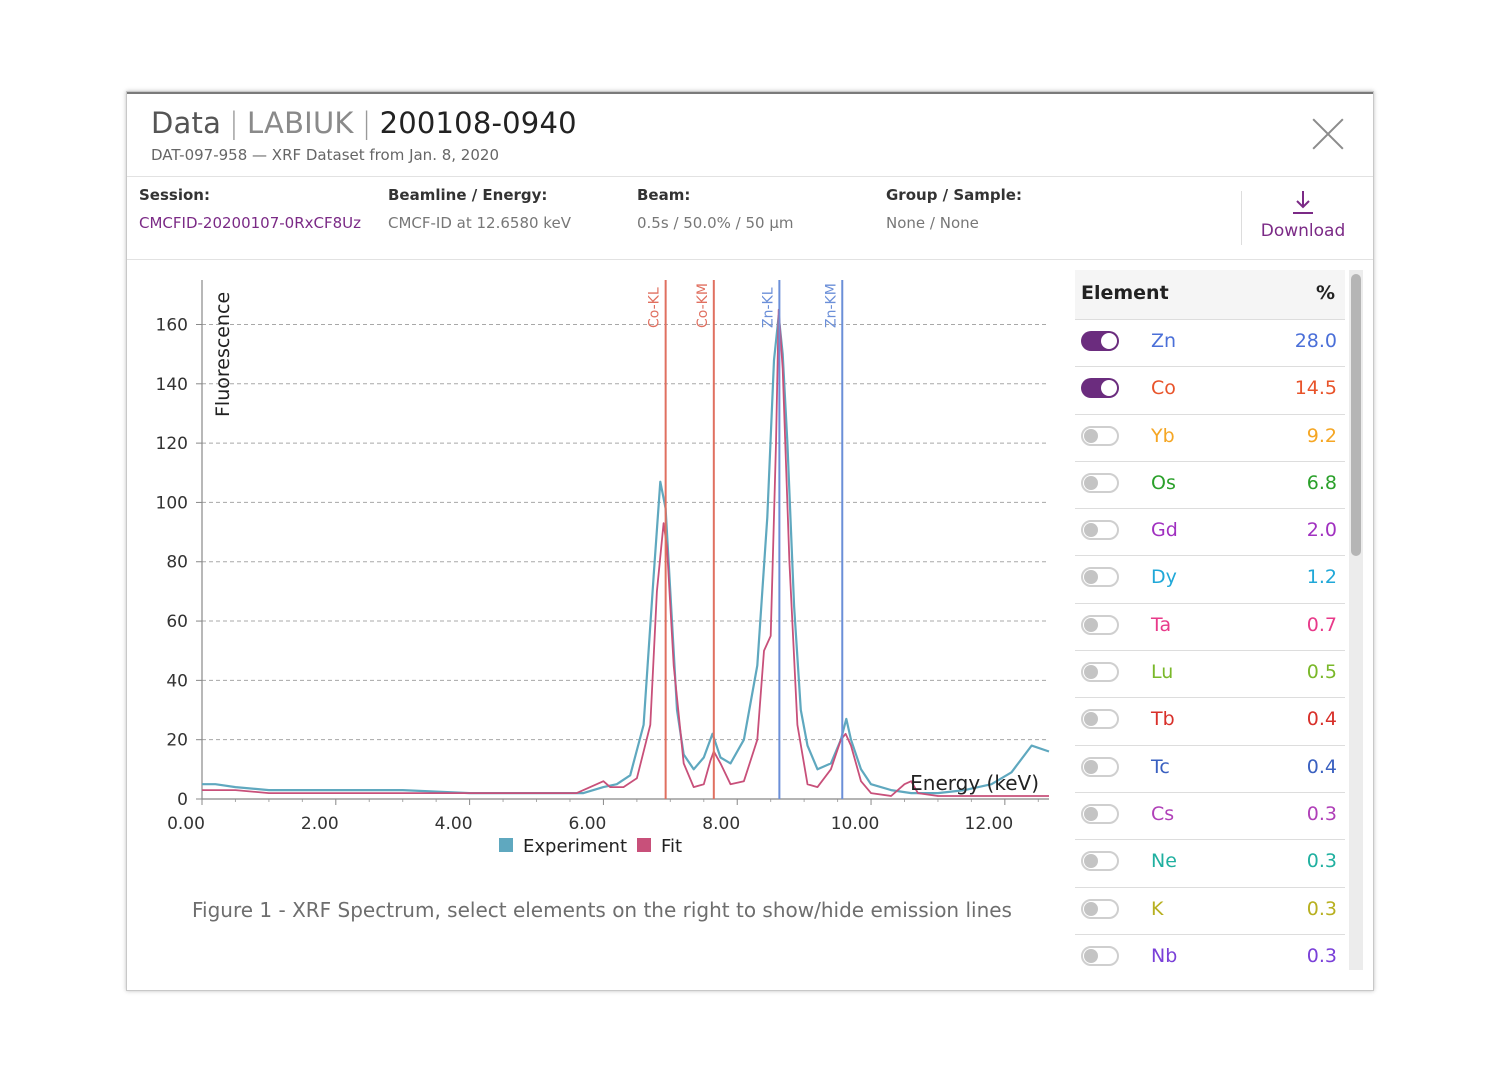 This screenshot has height=1082, width=1500. I want to click on beam-info: Beam: 0.5s / 50.0% / 50 µm, so click(715, 209).